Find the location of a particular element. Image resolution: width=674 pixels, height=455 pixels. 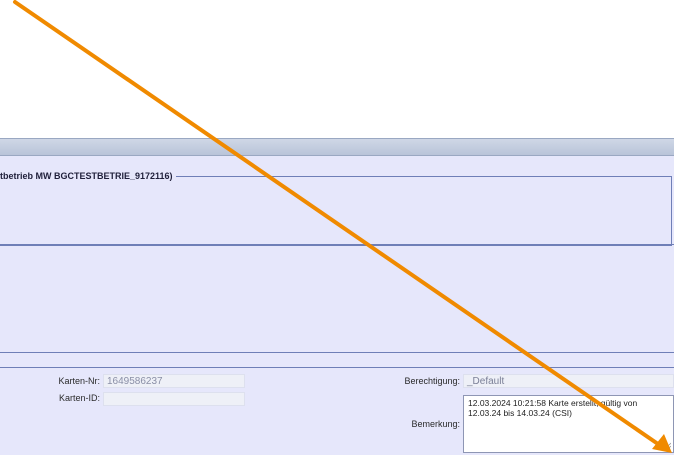

divider-middle is located at coordinates (337, 352).